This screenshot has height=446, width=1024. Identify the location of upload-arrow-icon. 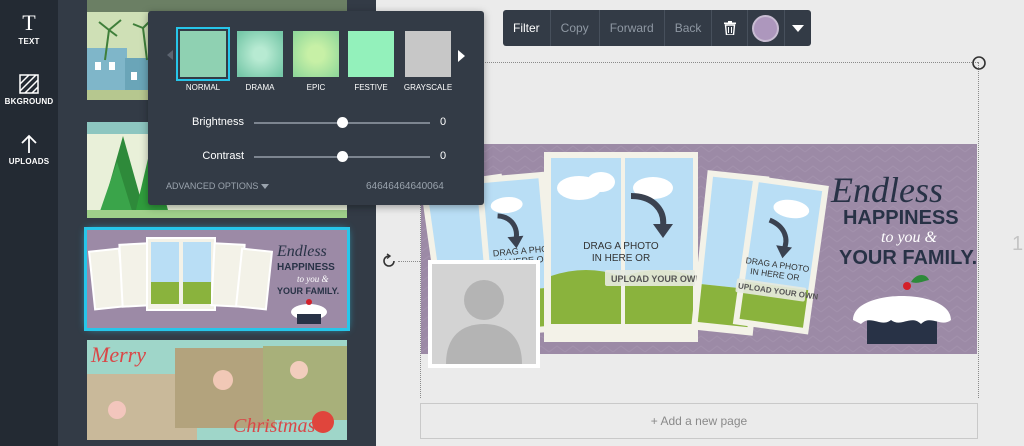
(29, 144).